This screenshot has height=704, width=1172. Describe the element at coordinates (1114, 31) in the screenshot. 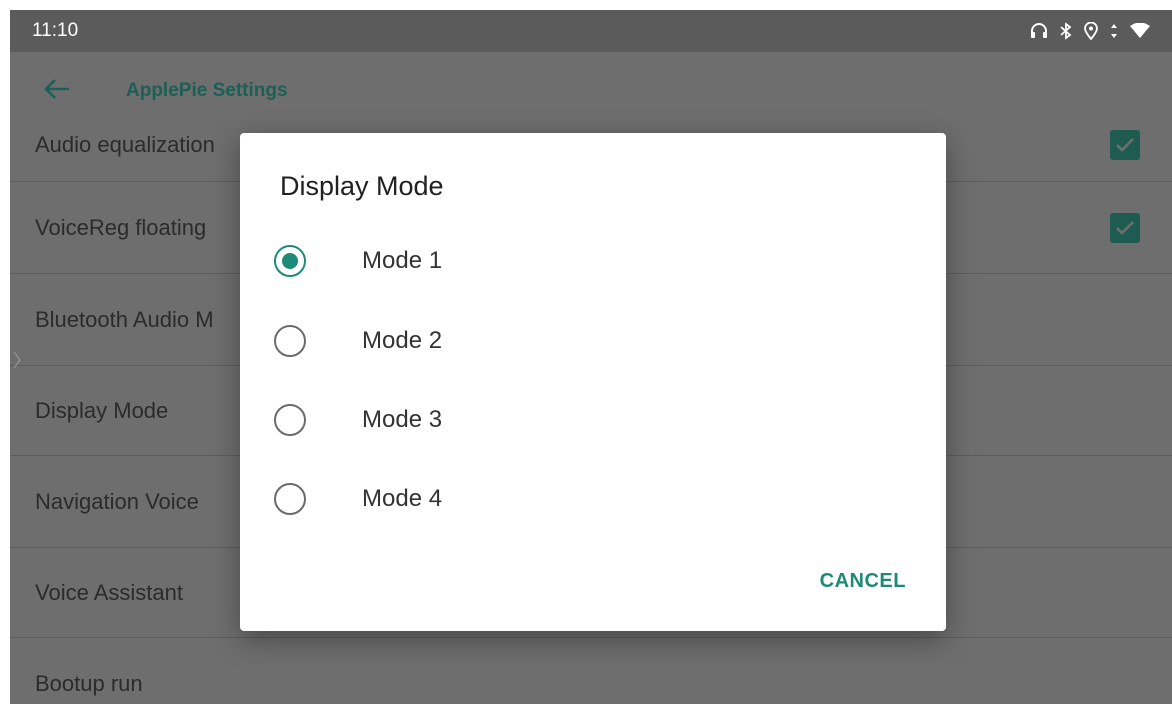

I see `data-arrows-icon` at that location.